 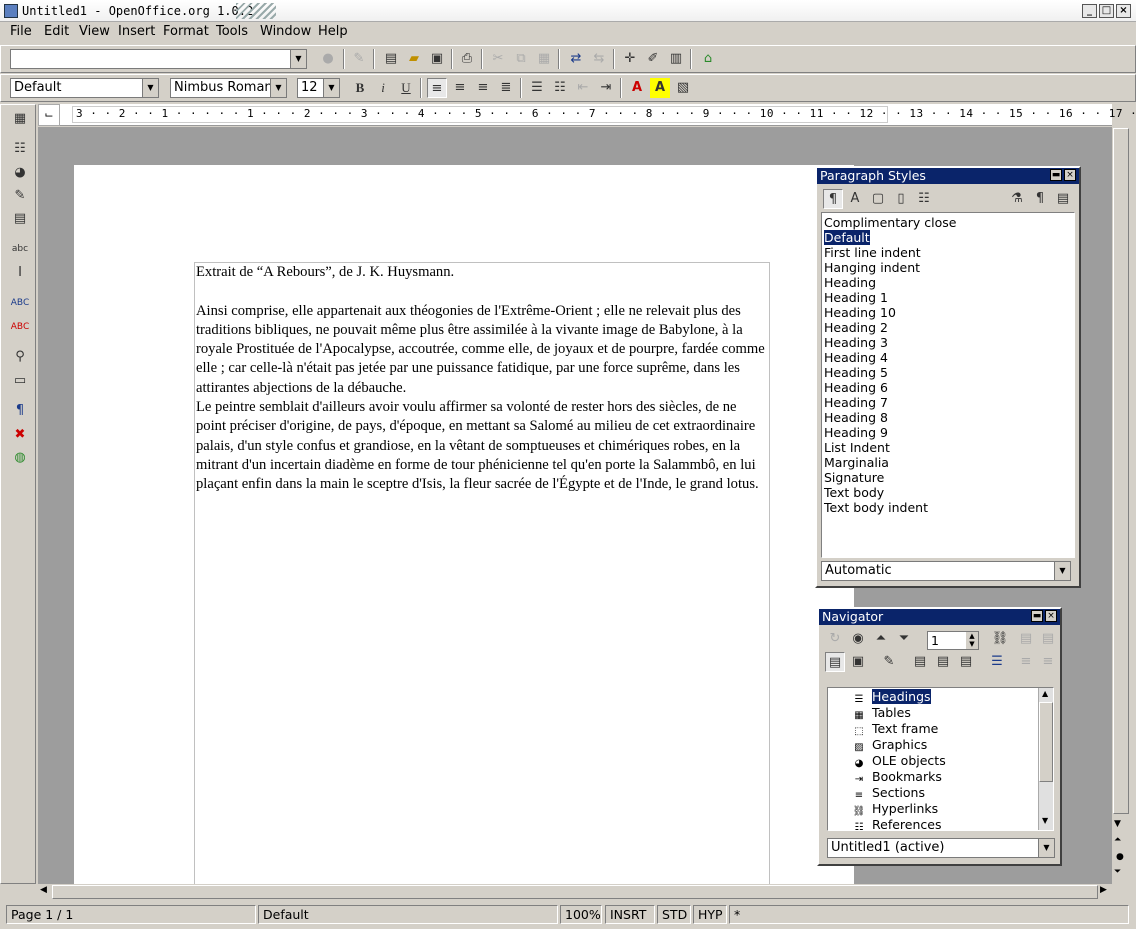 I want to click on navigator-item: ⛓ Hyperlinks, so click(x=952, y=809).